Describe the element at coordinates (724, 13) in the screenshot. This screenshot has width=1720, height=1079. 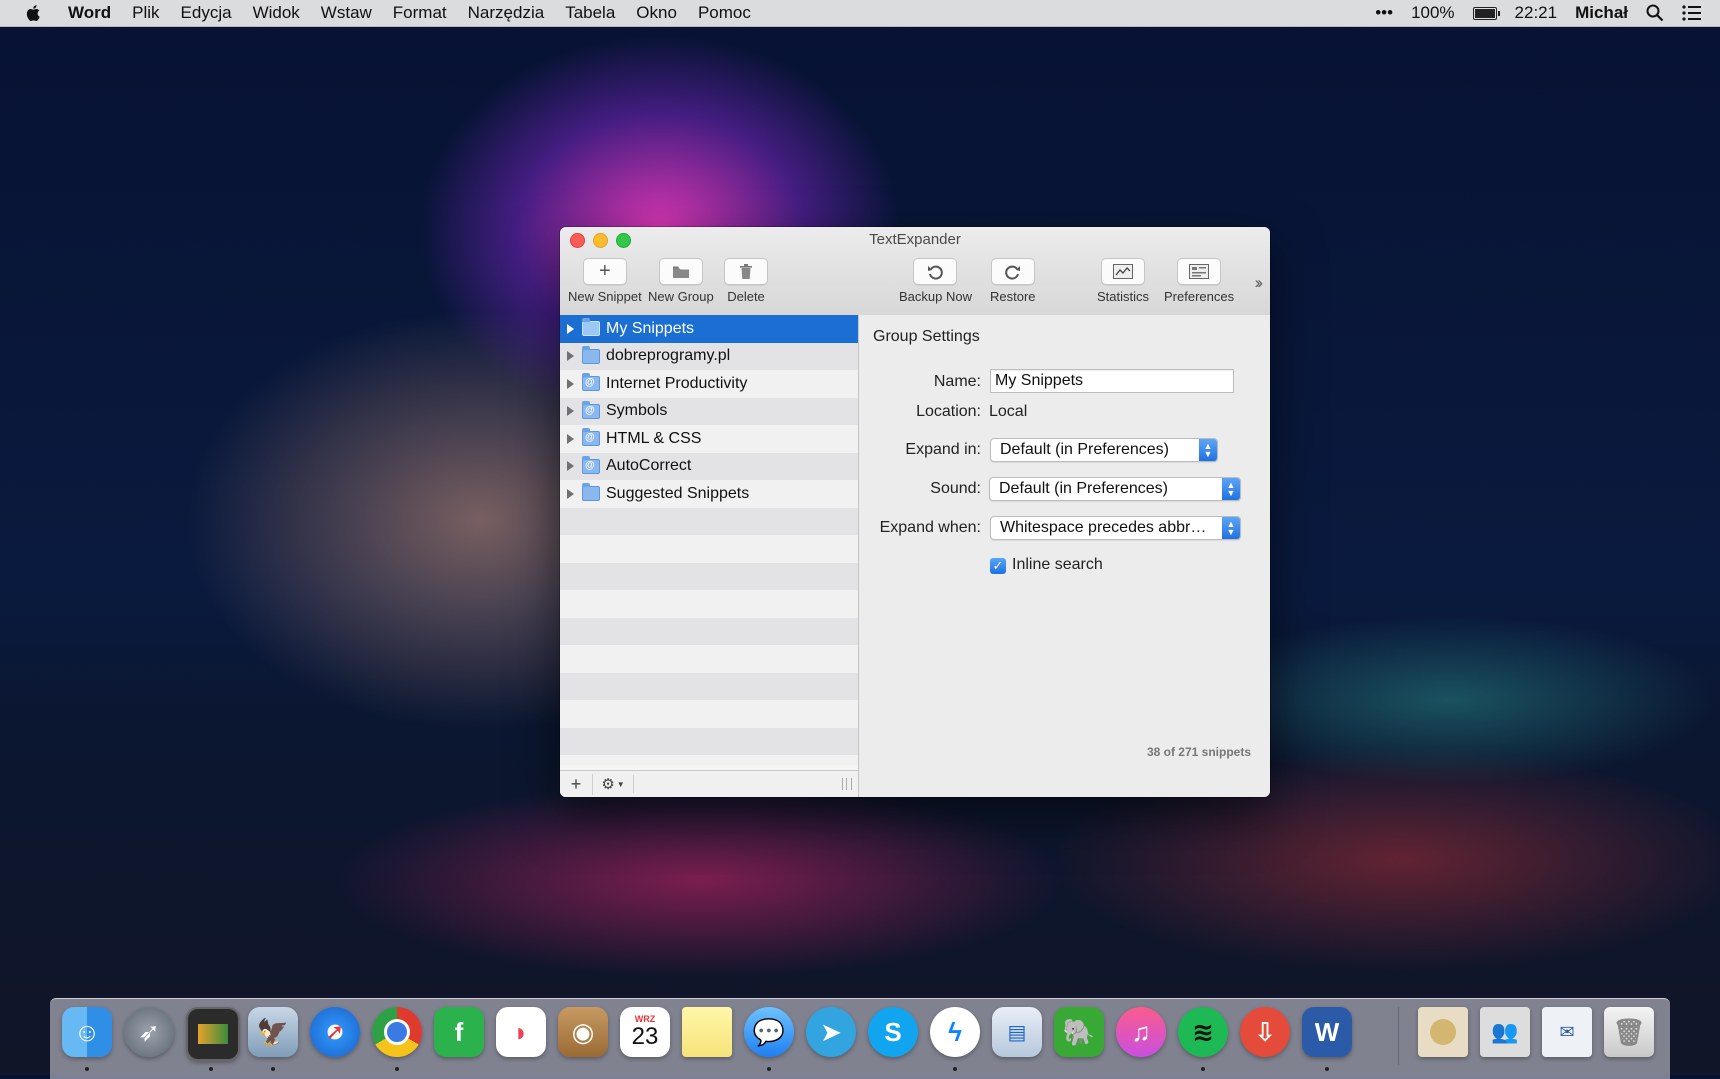
I see `menu-pomoc: Pomoc` at that location.